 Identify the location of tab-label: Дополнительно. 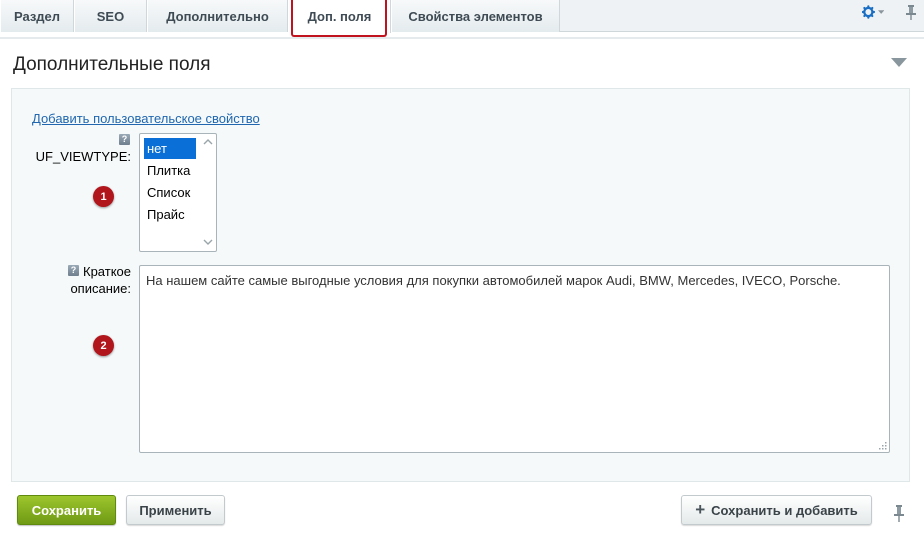
(217, 16).